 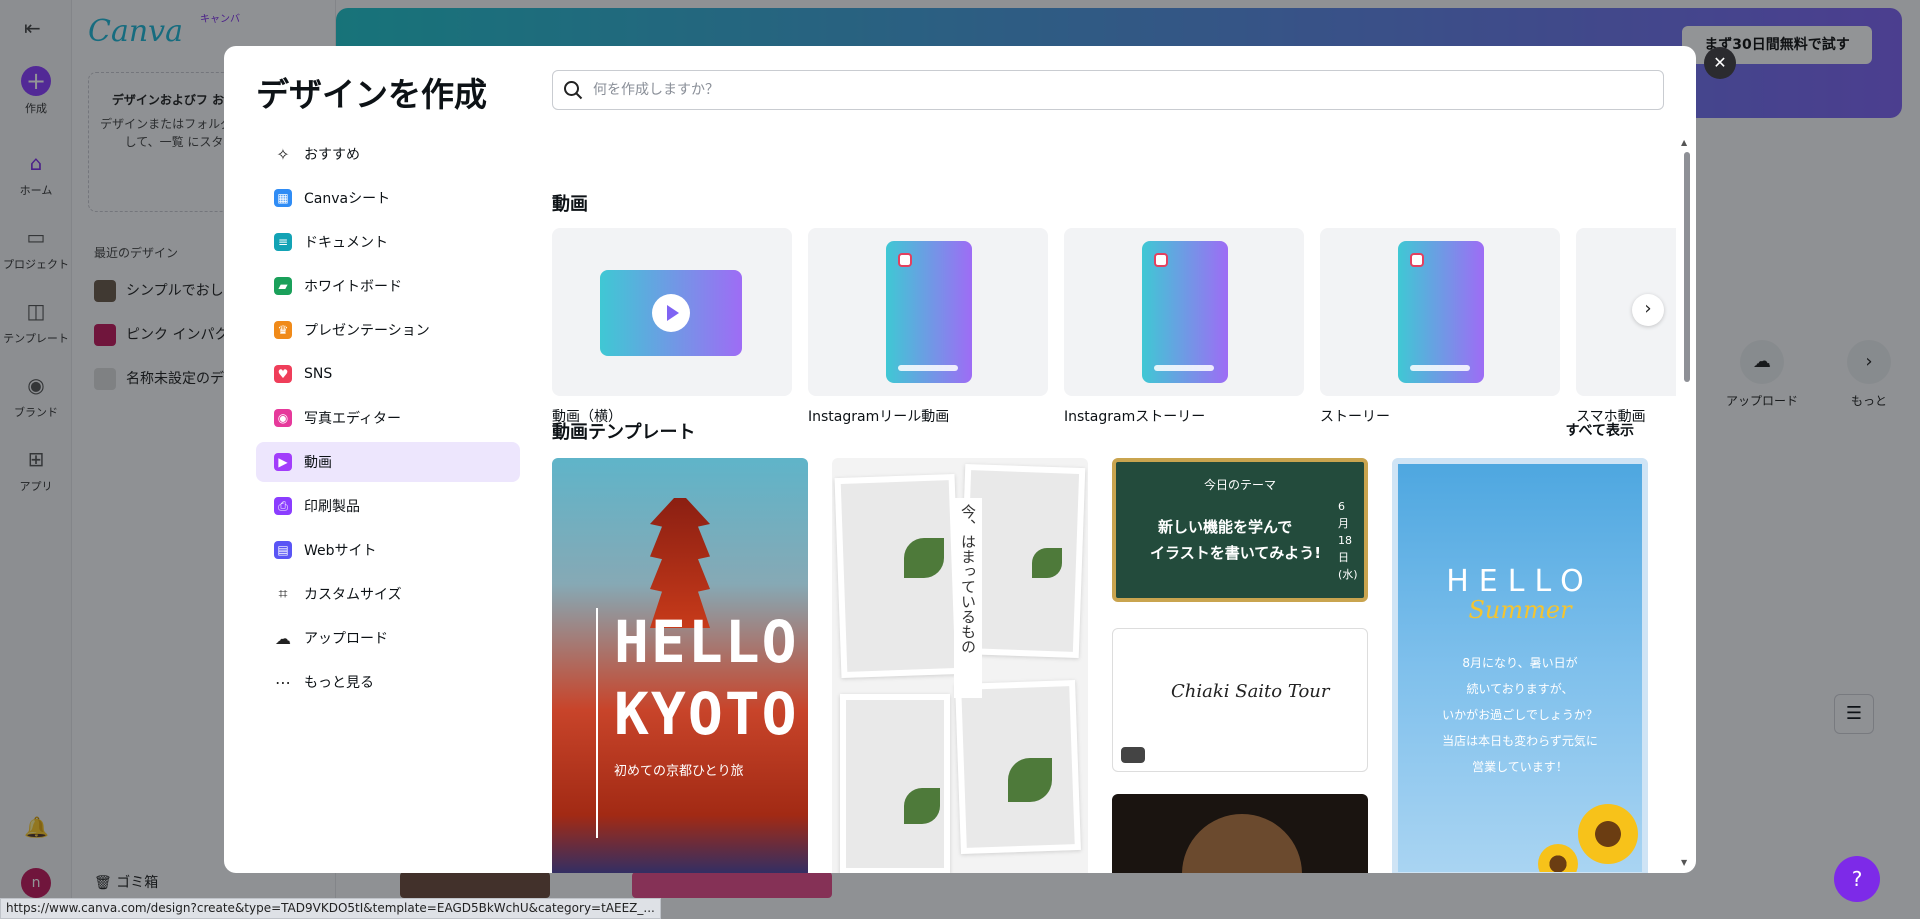 I want to click on template-text: 6月18日(水), so click(x=1348, y=540).